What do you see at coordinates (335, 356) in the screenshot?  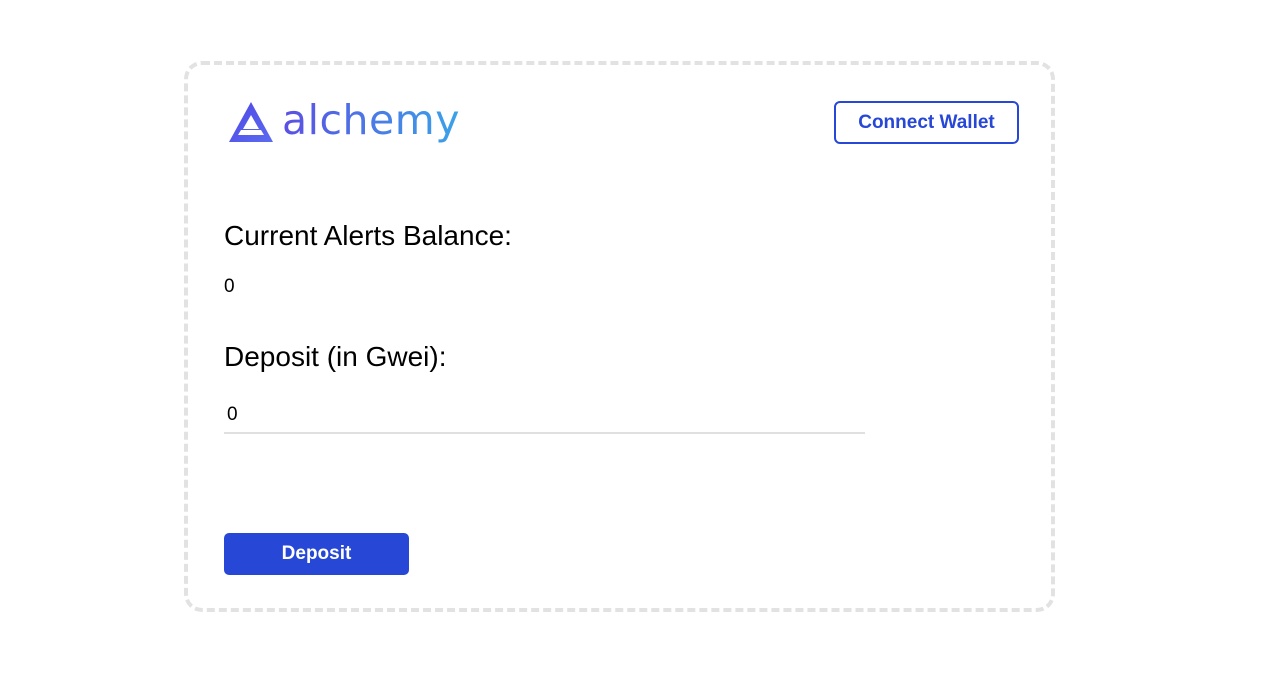 I see `deposit-label: Deposit (in Gwei):` at bounding box center [335, 356].